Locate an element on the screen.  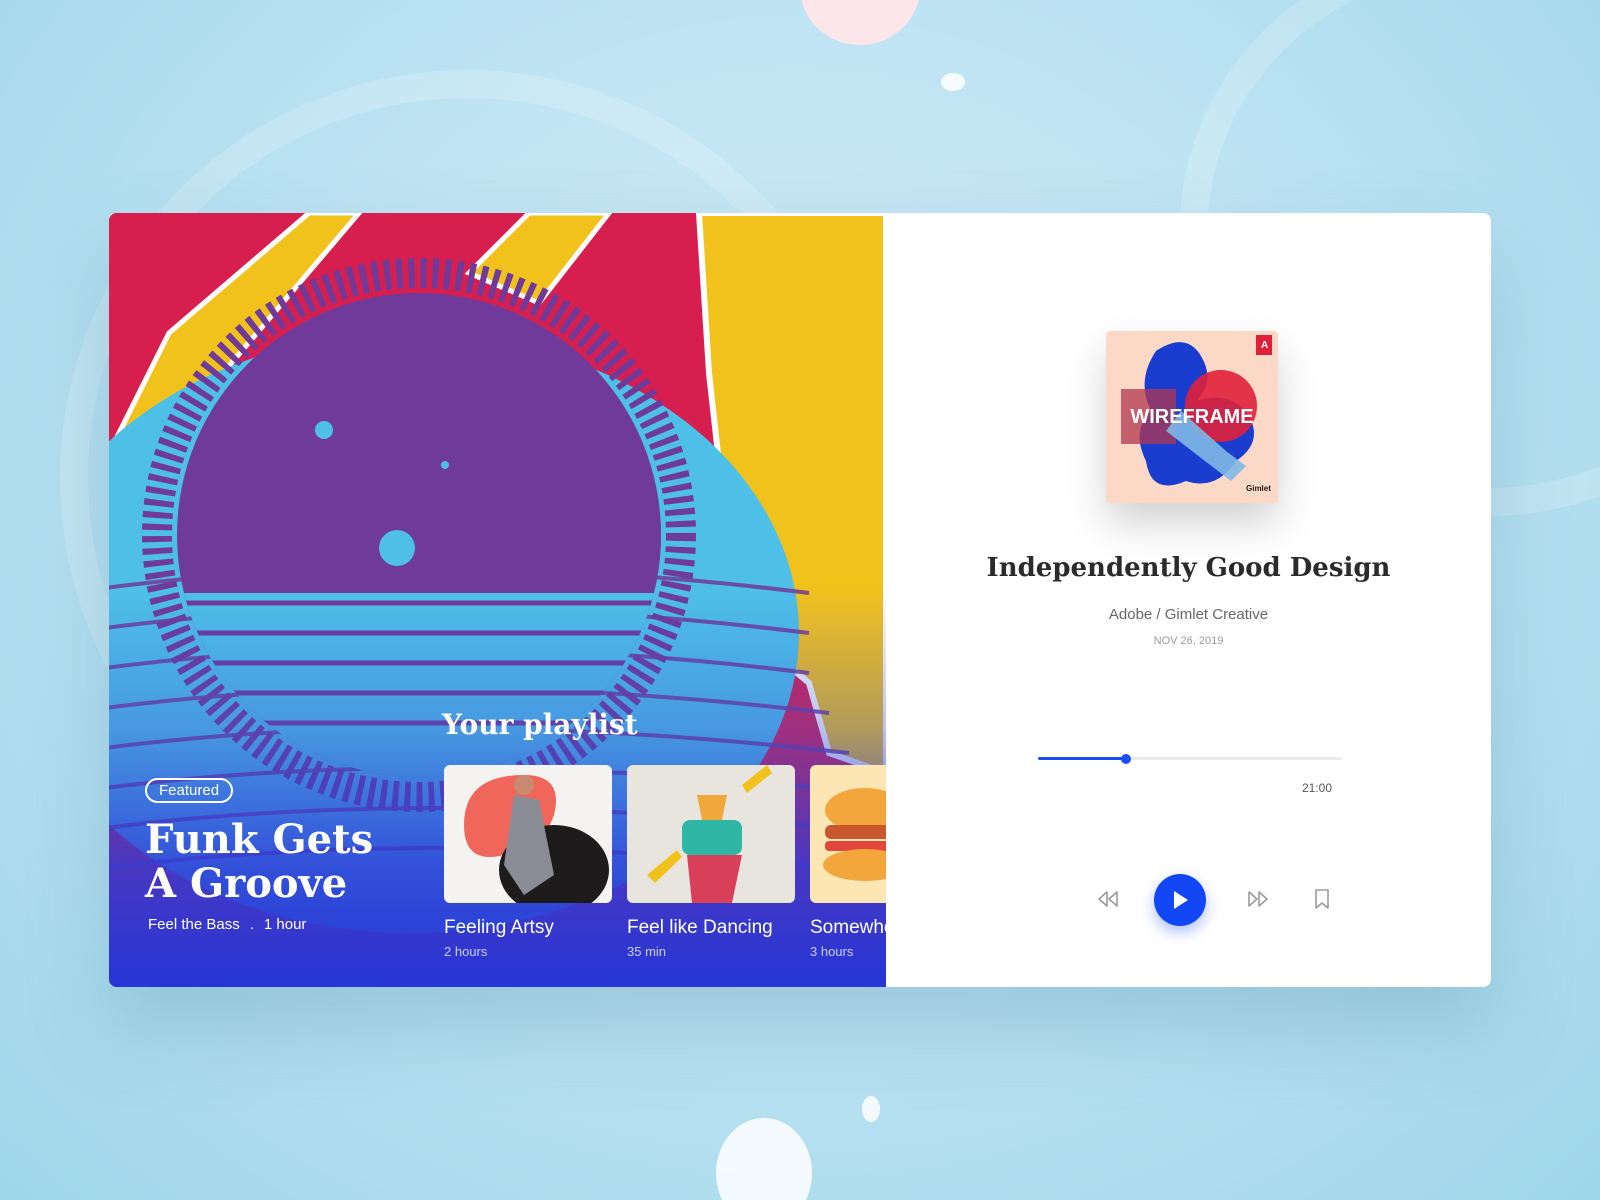
track-date: NOV 26, 2019 is located at coordinates (1188, 641).